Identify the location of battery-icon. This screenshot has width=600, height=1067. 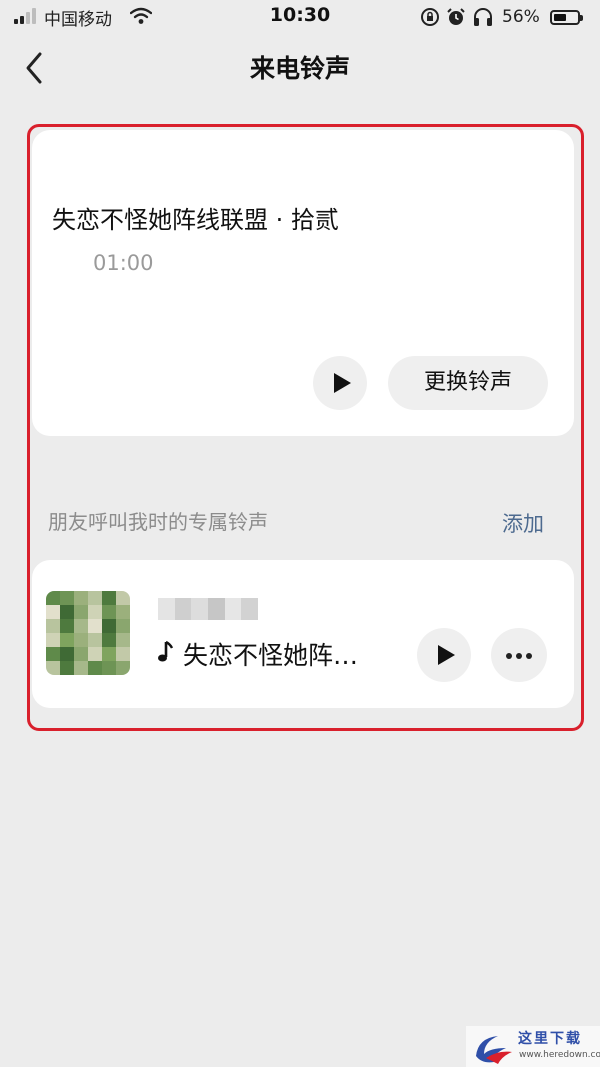
(566, 17).